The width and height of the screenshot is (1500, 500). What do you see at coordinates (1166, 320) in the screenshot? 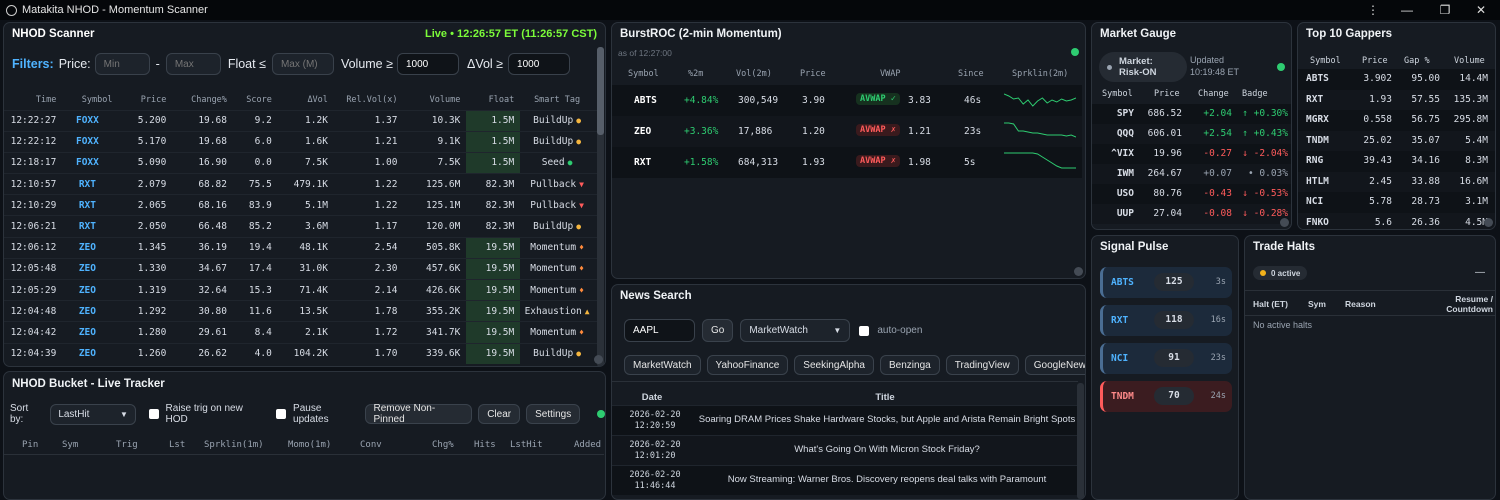
I see `pulse-item: RXT 118 16s` at bounding box center [1166, 320].